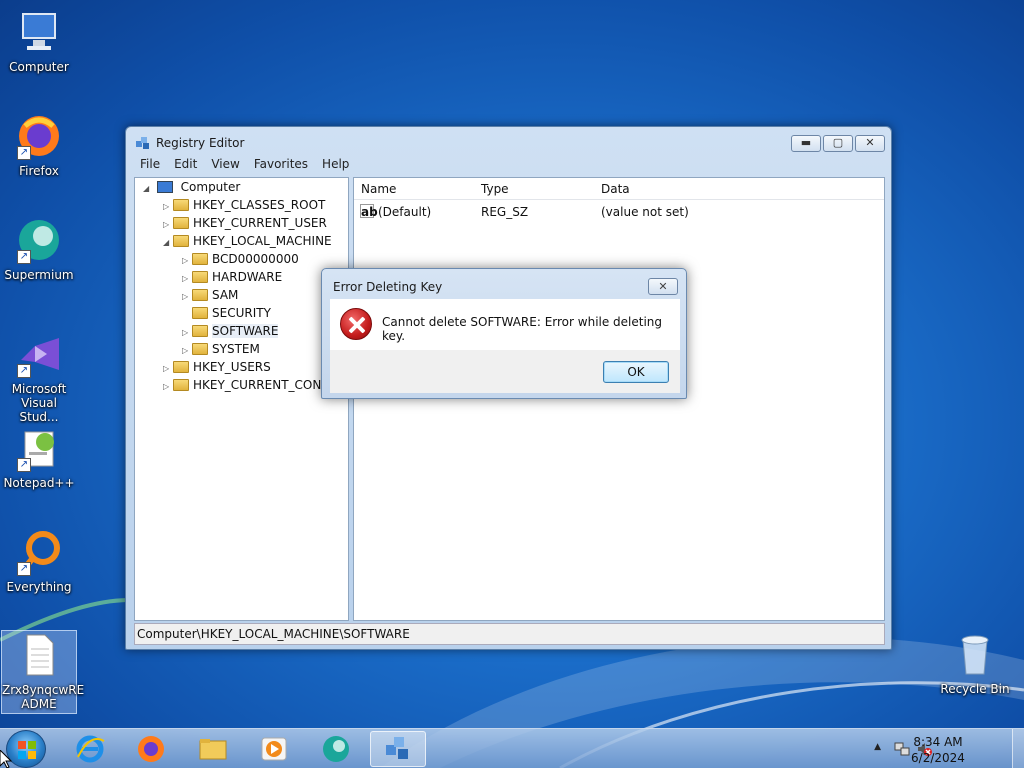 The height and width of the screenshot is (768, 1024). I want to click on desktop-icon-recycle-bin: Recycle Bin, so click(975, 663).